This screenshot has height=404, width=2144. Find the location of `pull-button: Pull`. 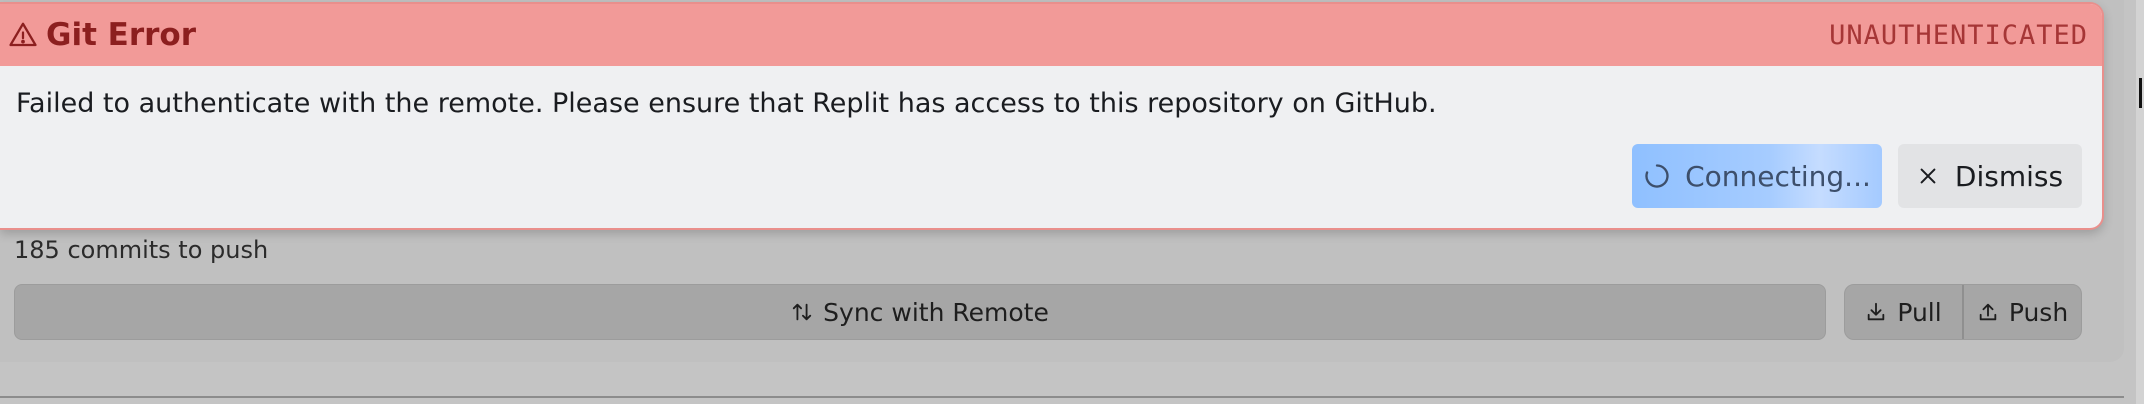

pull-button: Pull is located at coordinates (1903, 312).